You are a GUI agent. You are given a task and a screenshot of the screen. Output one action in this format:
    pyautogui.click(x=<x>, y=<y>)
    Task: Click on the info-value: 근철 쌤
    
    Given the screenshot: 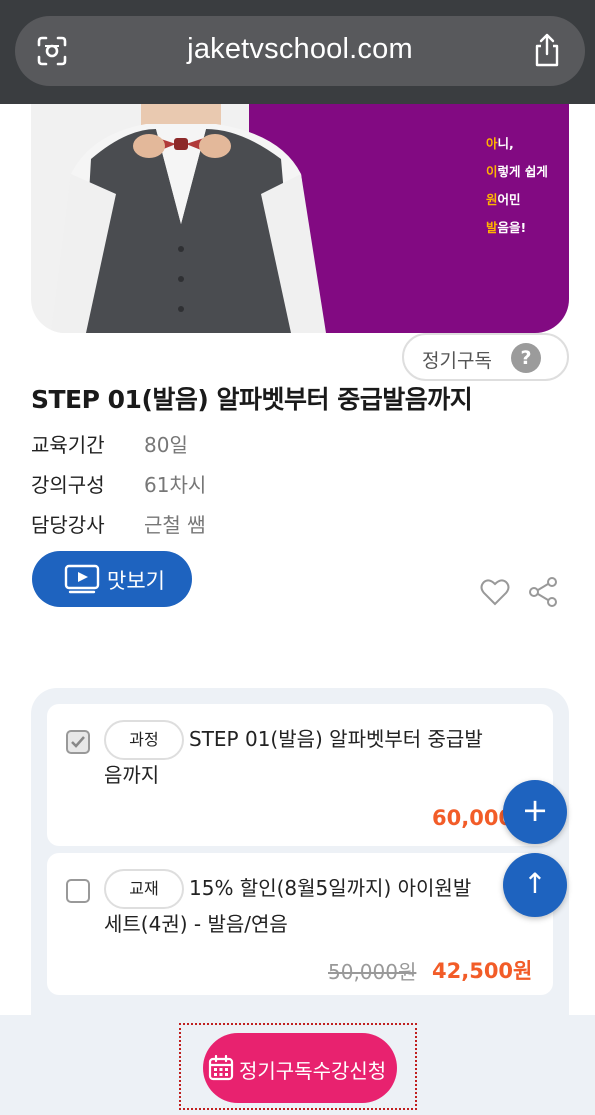 What is the action you would take?
    pyautogui.click(x=175, y=525)
    